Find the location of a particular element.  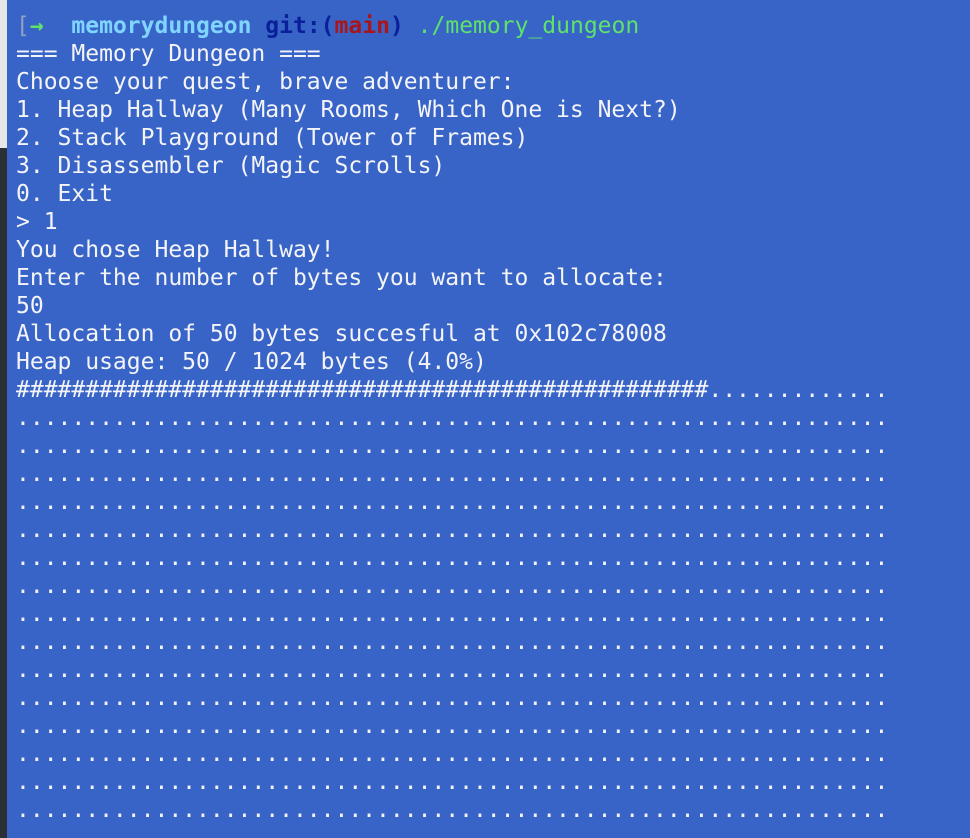

output-title: === Memory Dungeon === is located at coordinates (168, 54).